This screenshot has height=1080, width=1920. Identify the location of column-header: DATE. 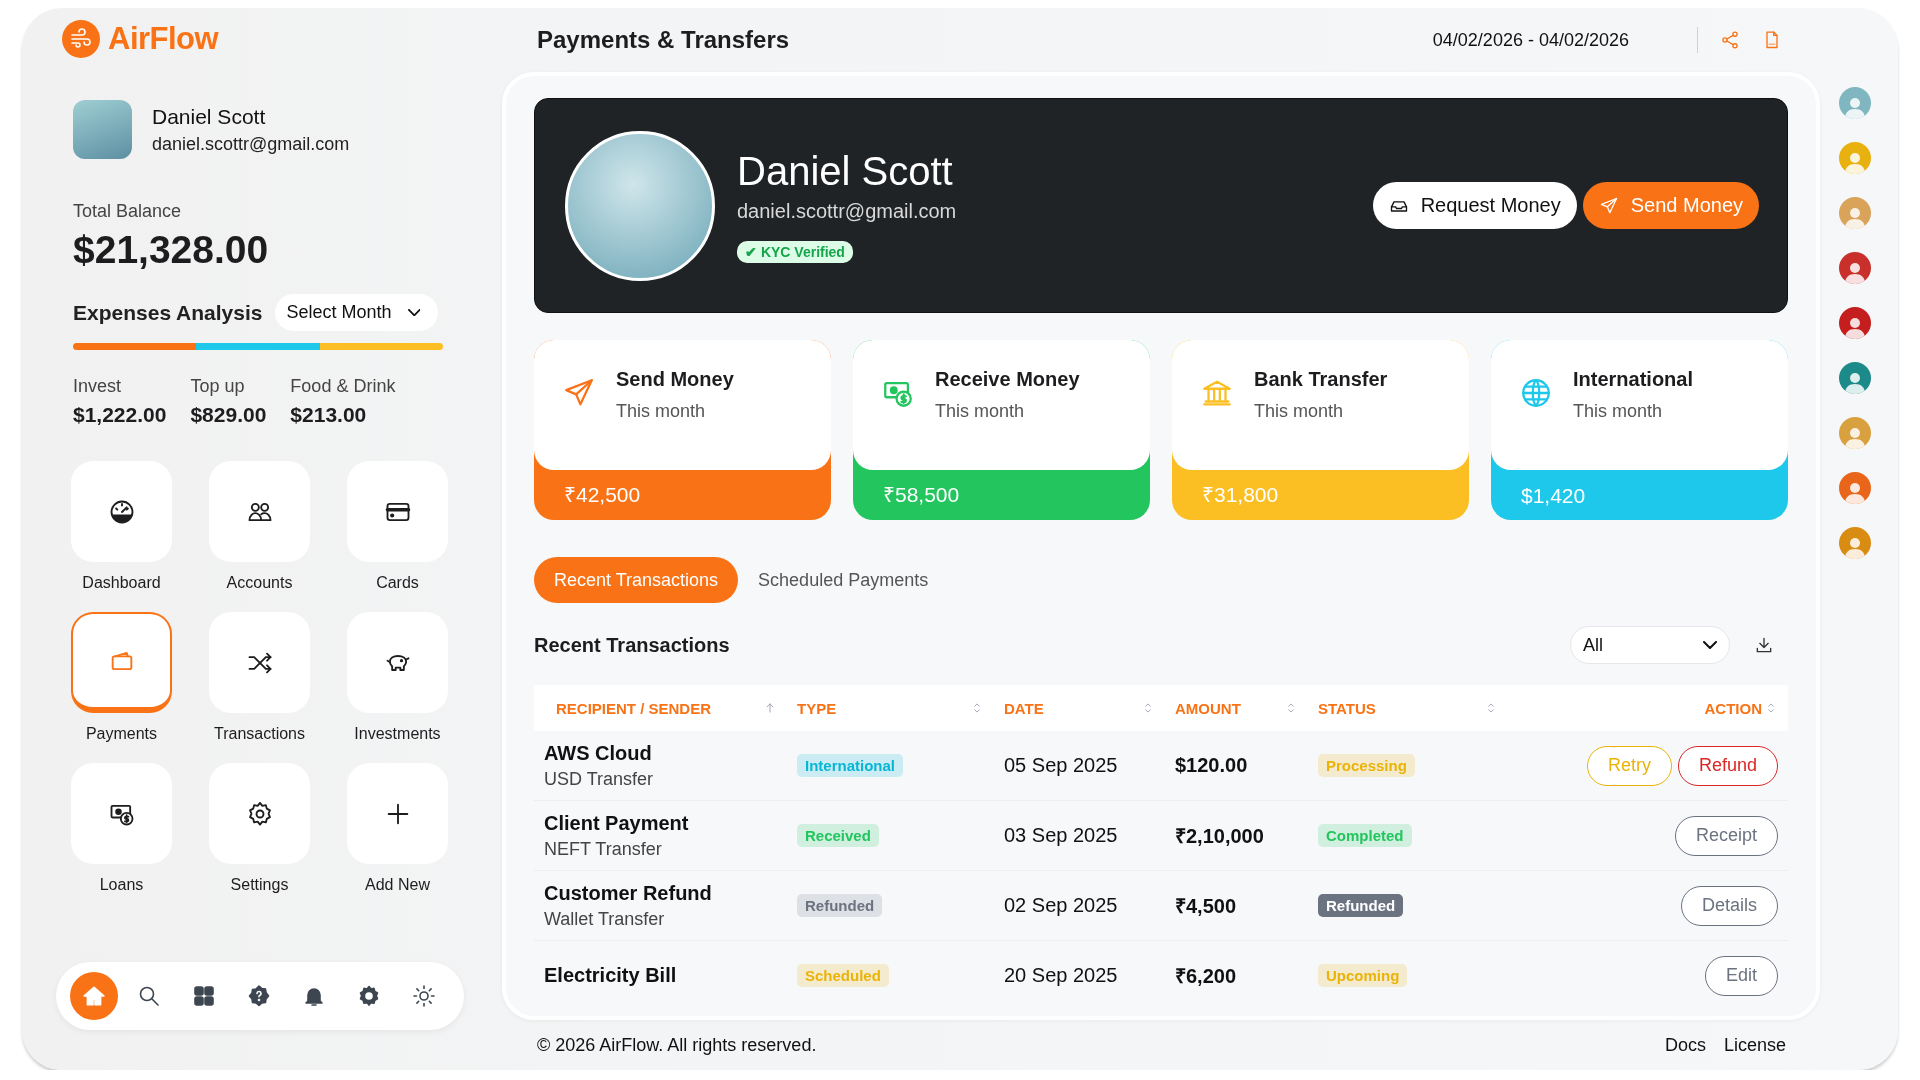
(1089, 708).